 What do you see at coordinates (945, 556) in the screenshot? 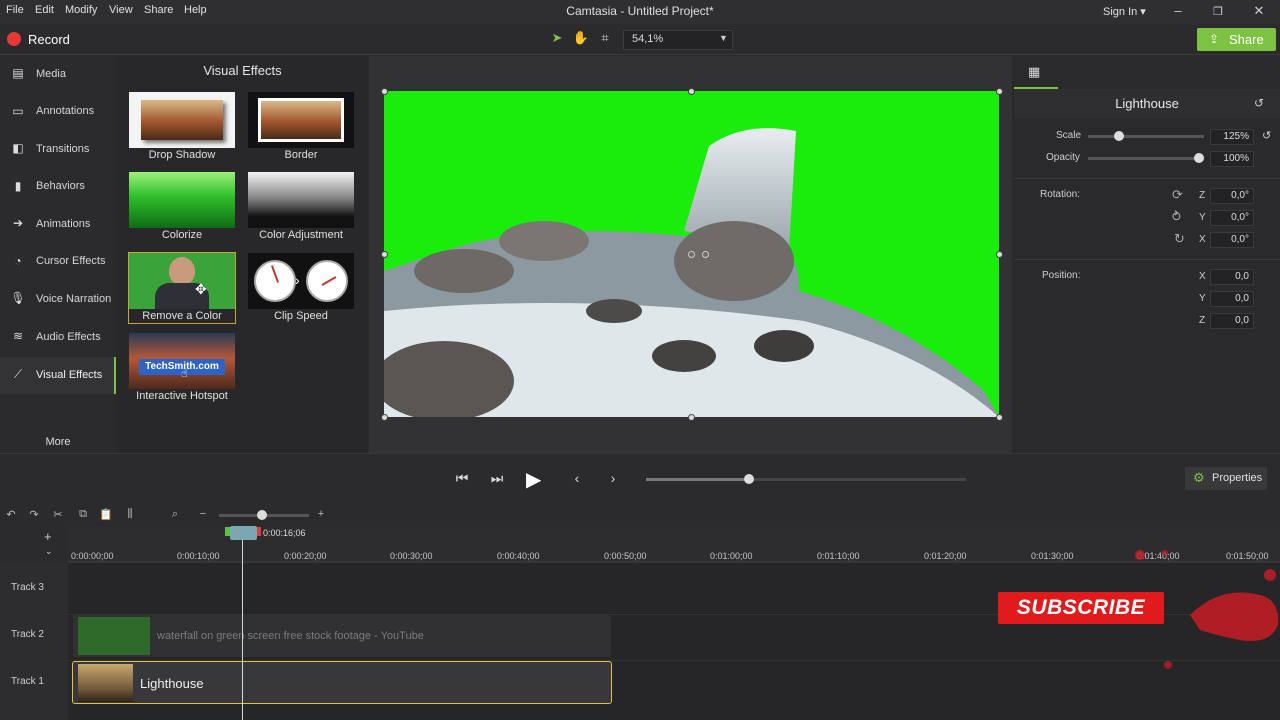
I see `ruler-tick-label: 0:01:20;00` at bounding box center [945, 556].